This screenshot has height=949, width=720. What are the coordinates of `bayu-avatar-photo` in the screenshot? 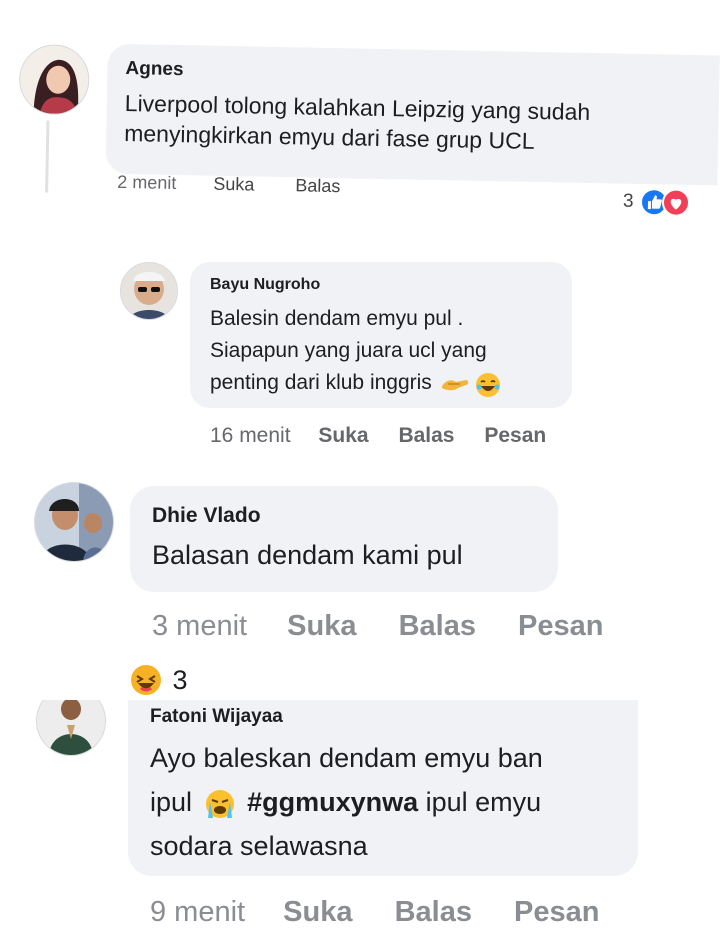 It's located at (149, 291).